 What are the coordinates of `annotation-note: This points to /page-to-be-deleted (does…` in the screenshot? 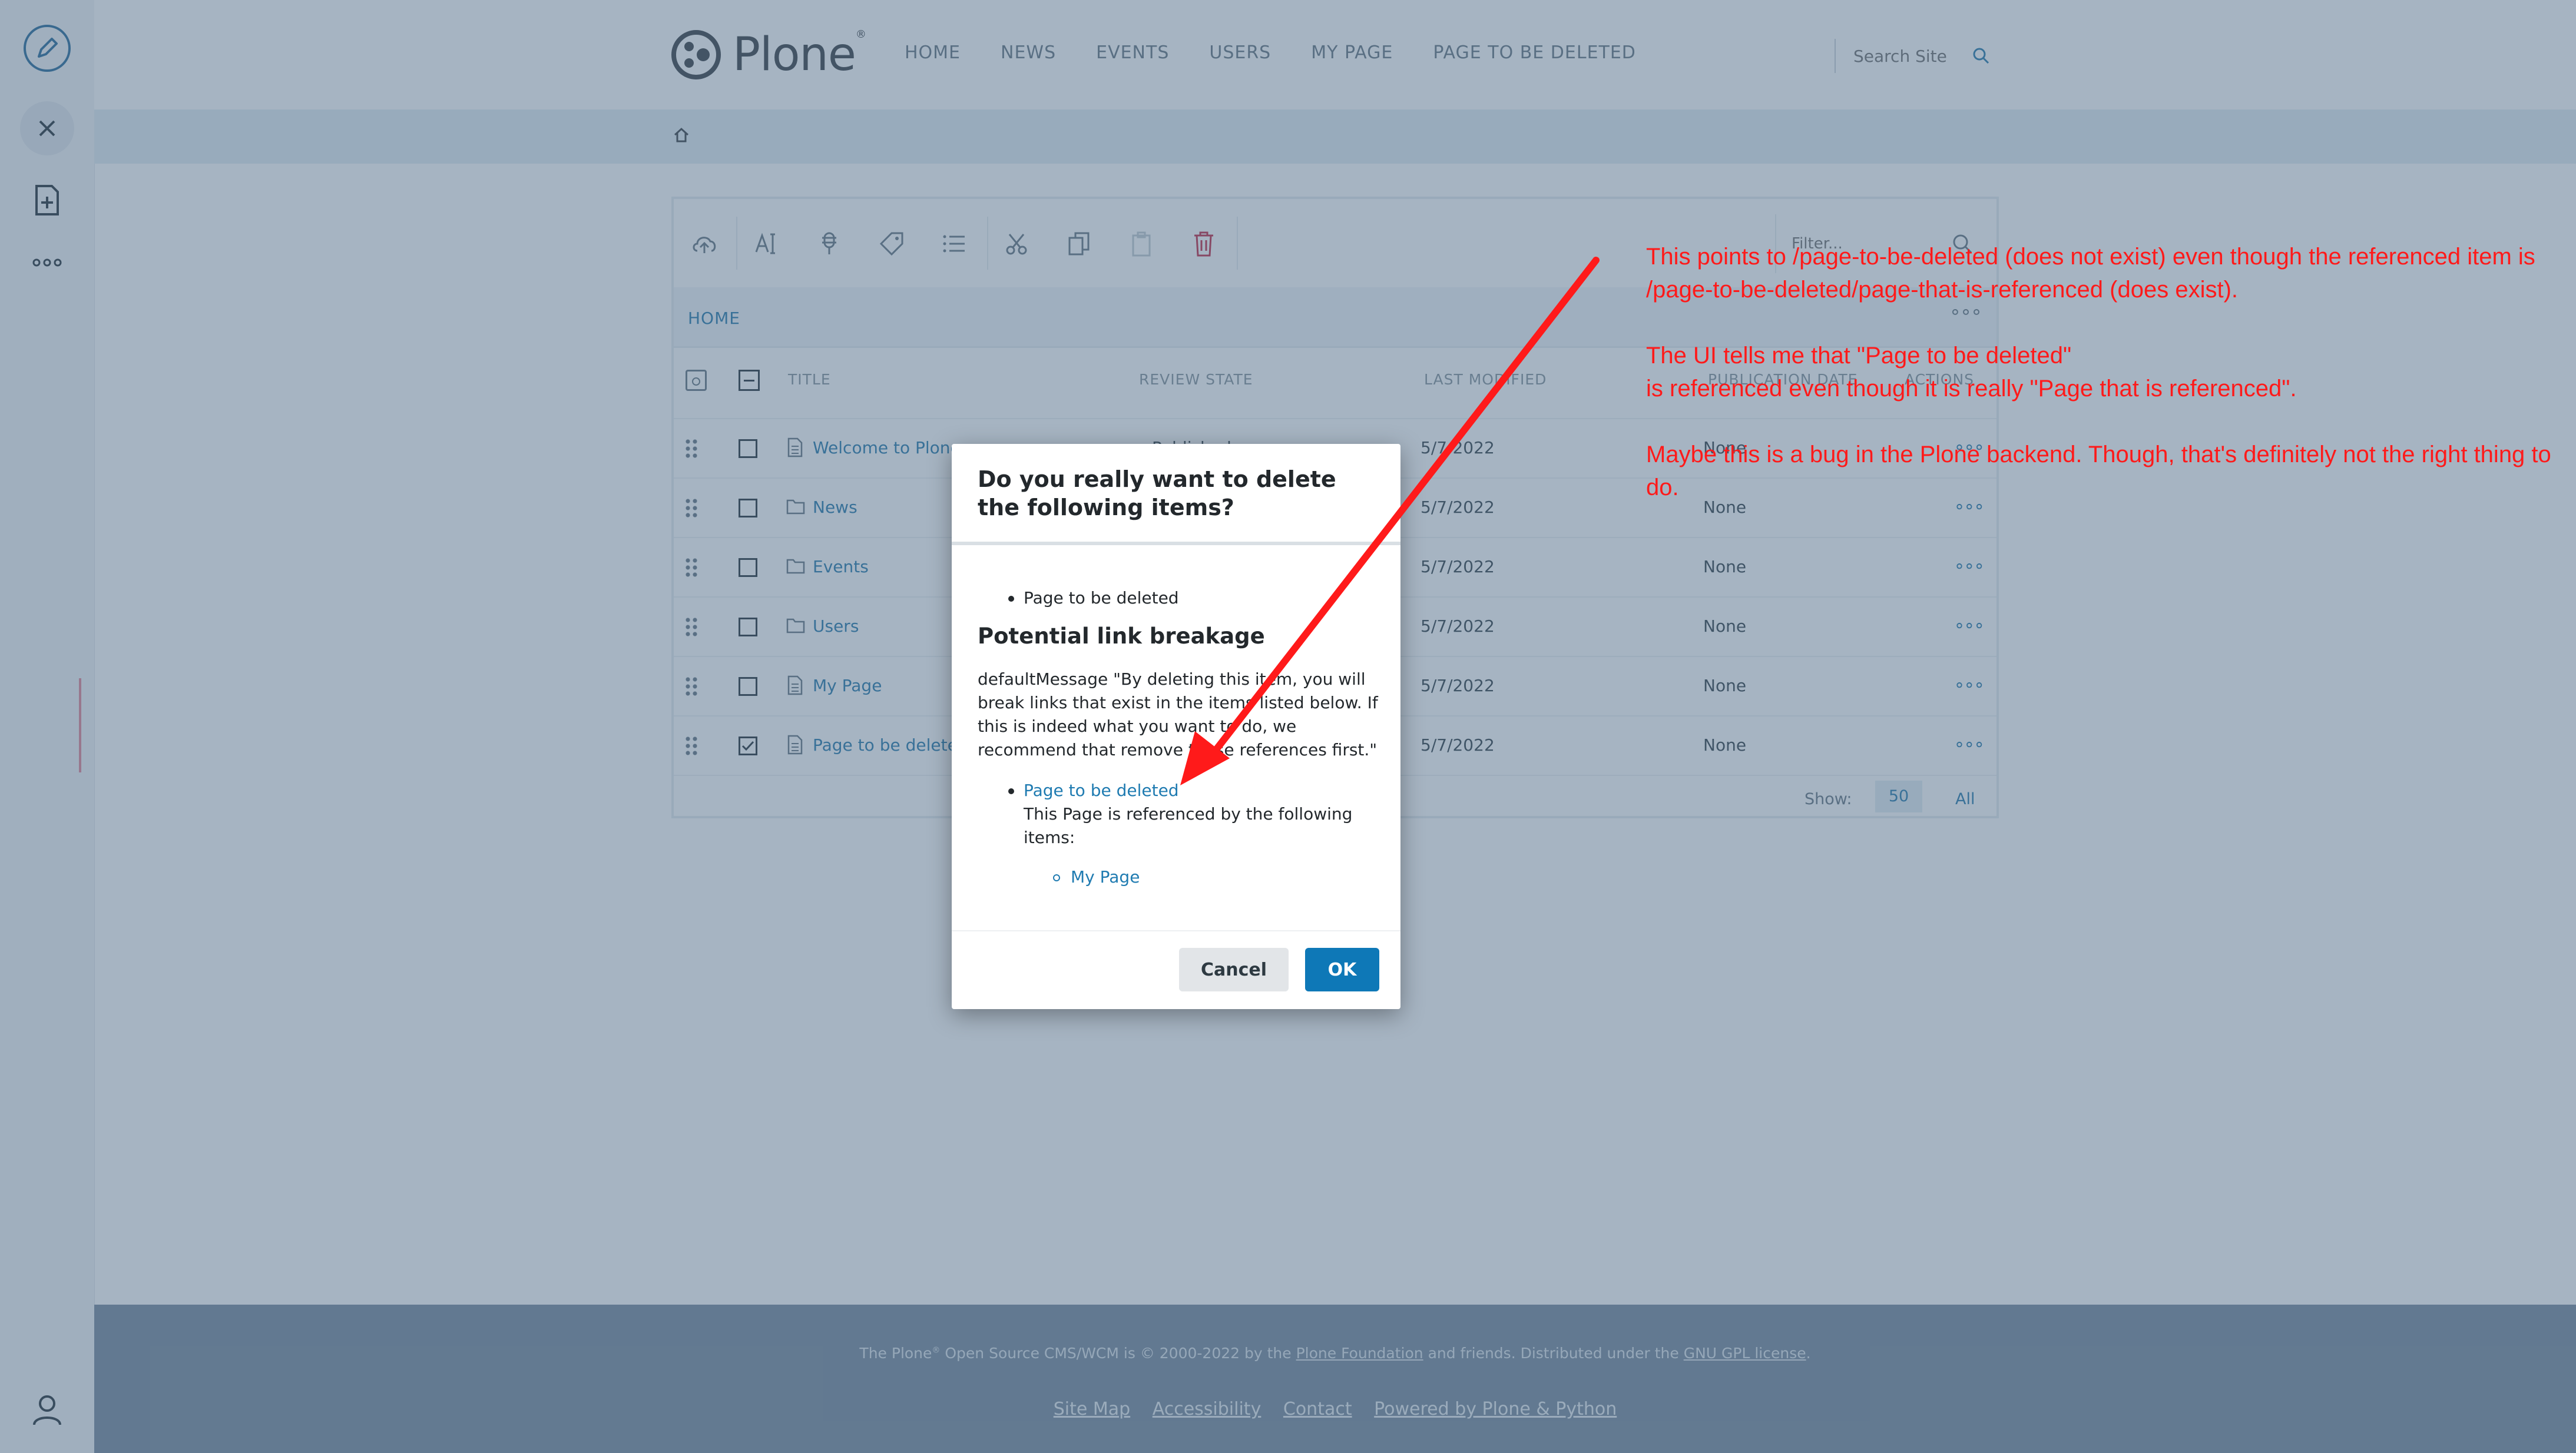 It's located at (2105, 388).